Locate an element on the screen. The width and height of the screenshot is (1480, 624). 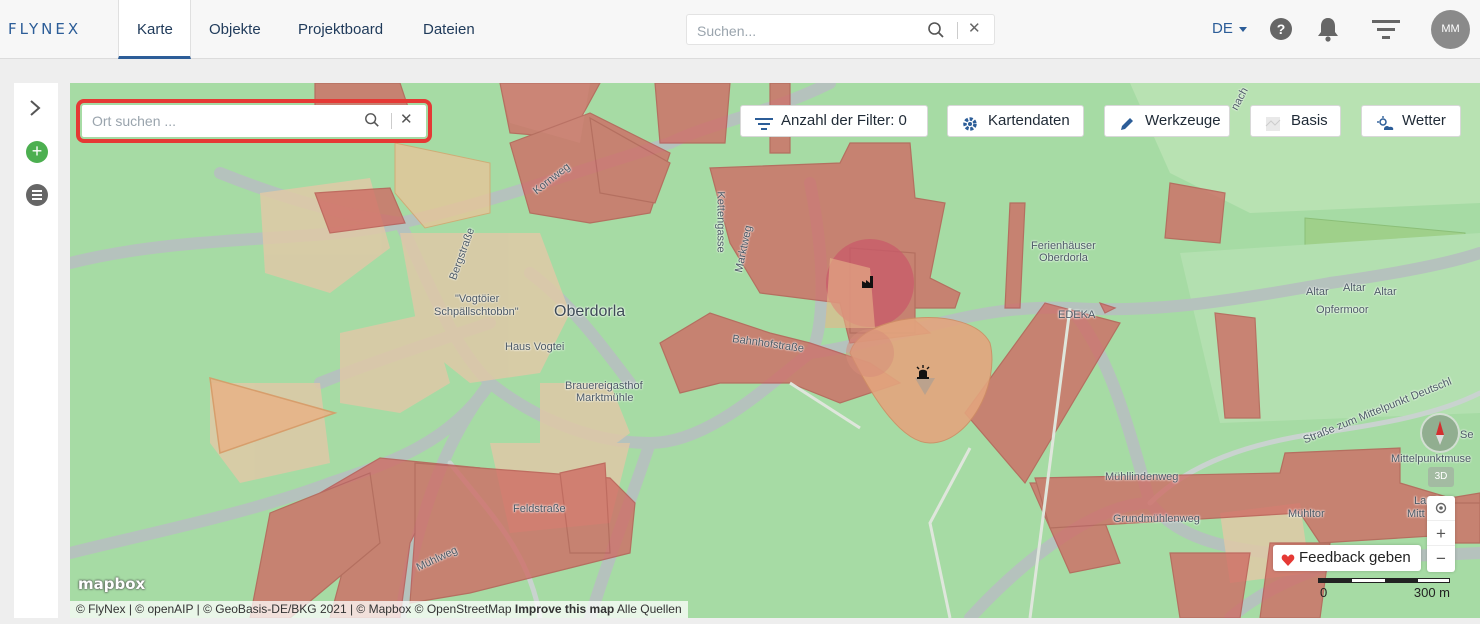
zoom-control: + − is located at coordinates (1441, 534).